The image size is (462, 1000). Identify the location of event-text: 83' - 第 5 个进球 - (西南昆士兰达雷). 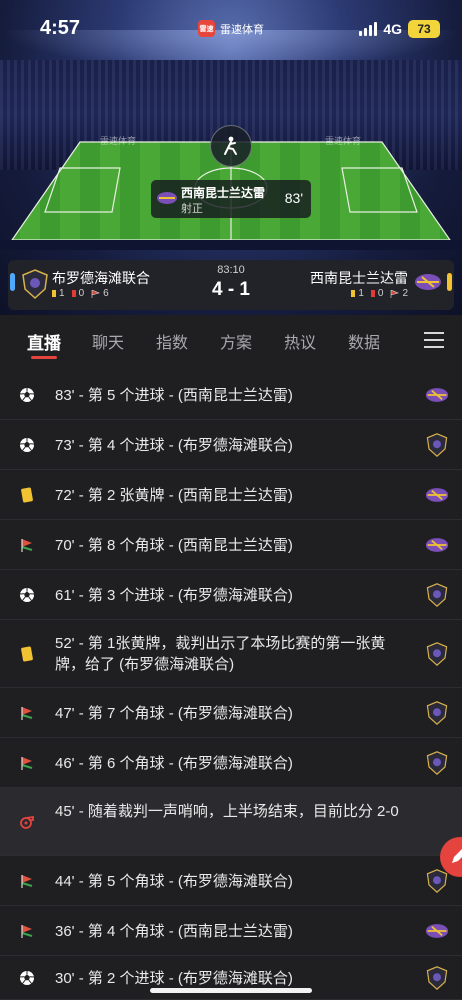
(174, 395).